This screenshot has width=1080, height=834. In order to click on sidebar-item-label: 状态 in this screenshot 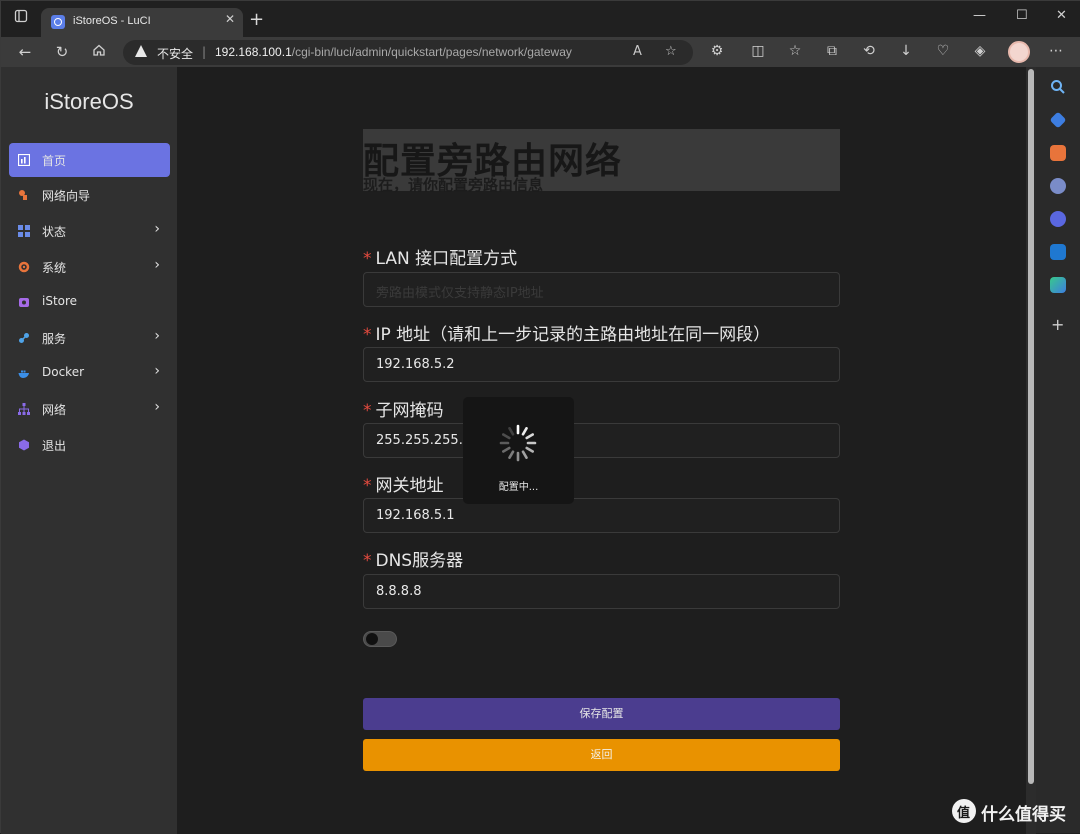, I will do `click(54, 232)`.